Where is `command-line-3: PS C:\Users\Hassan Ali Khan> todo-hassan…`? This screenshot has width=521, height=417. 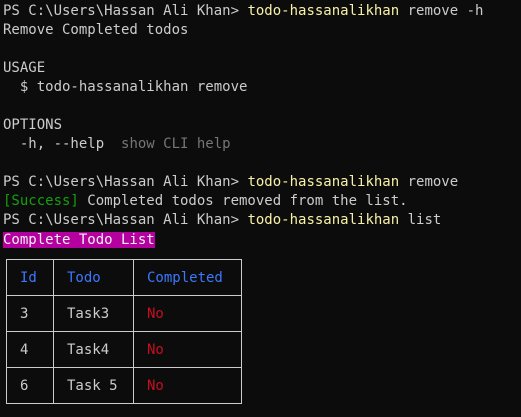 command-line-3: PS C:\Users\Hassan Ali Khan> todo-hassan… is located at coordinates (222, 220).